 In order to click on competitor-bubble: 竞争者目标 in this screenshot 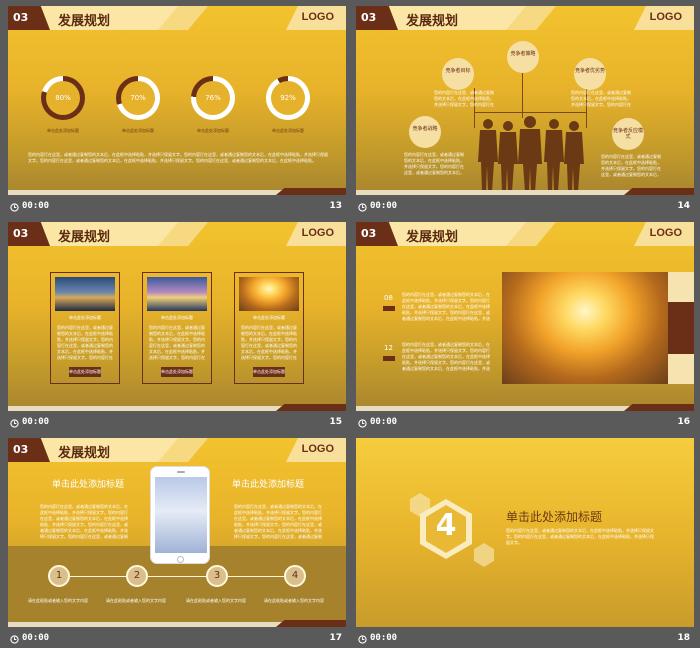, I will do `click(458, 74)`.